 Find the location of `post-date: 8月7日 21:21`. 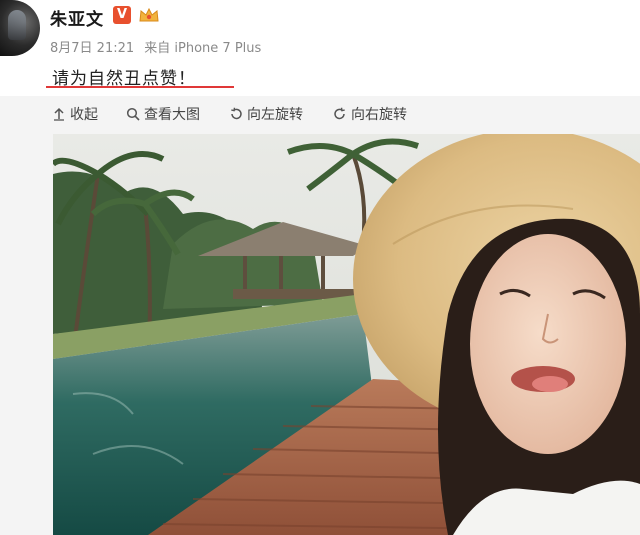

post-date: 8月7日 21:21 is located at coordinates (92, 48).